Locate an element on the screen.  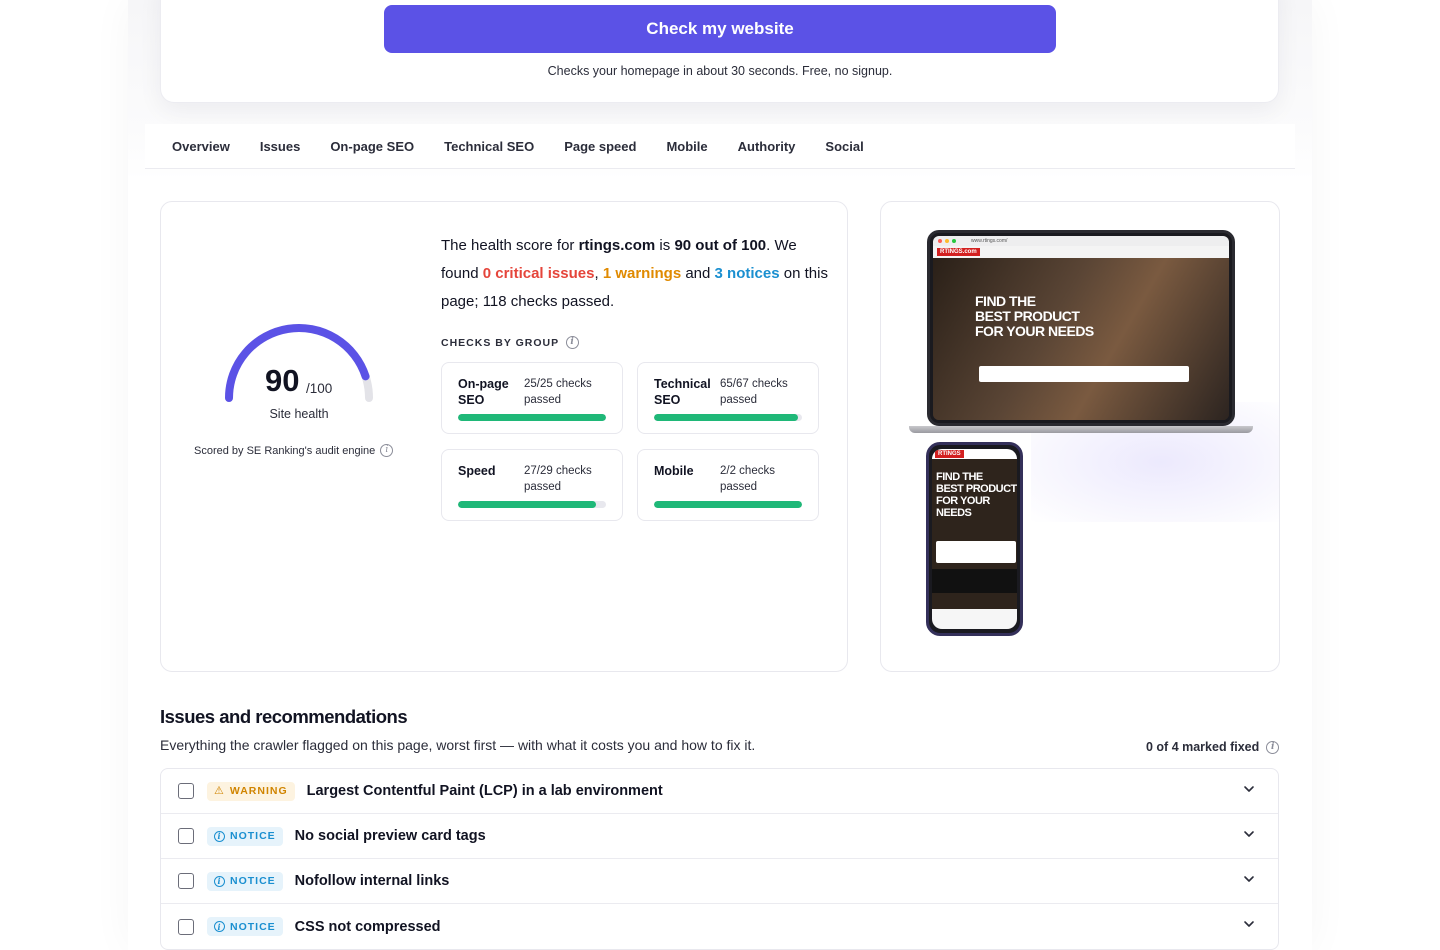
issue-row: i NOTICE No social preview card tags is located at coordinates (719, 836).